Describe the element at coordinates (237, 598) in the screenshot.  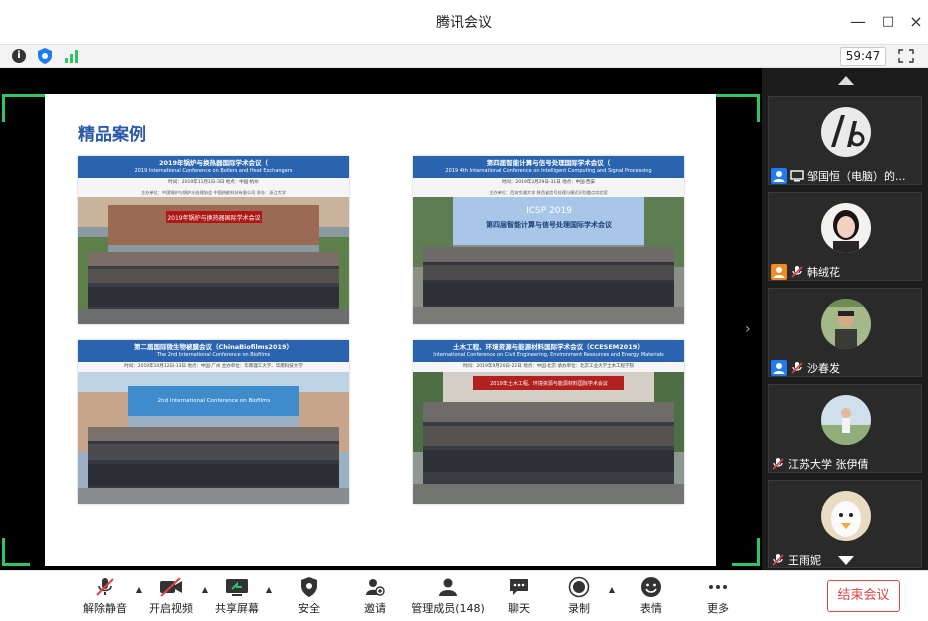
I see `share-screen-button: 共享屏幕` at that location.